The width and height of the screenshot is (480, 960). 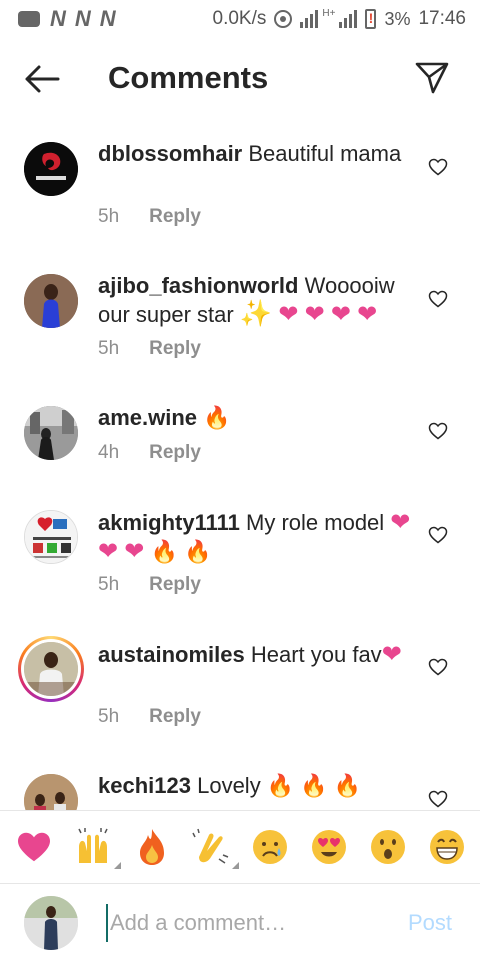 I want to click on grinning-face-icon, so click(x=446, y=847).